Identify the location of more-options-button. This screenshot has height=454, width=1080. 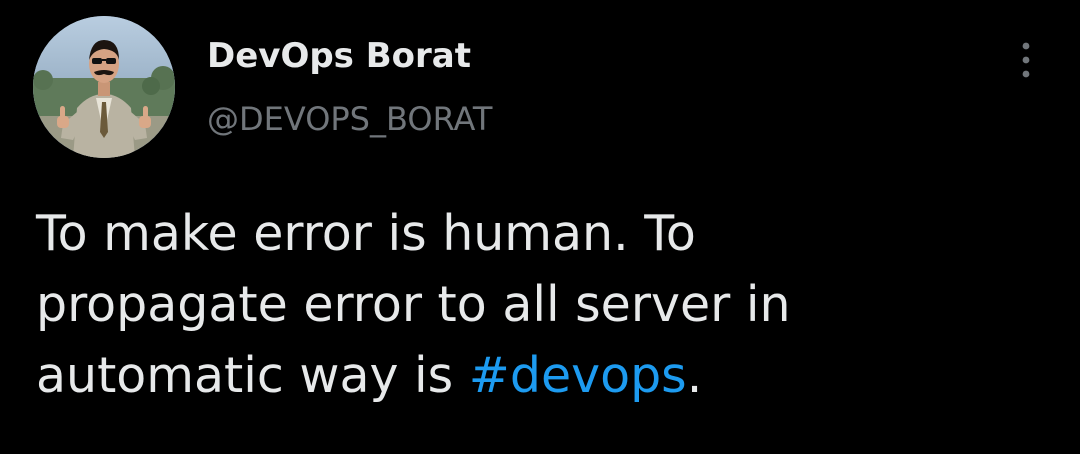
(1026, 60).